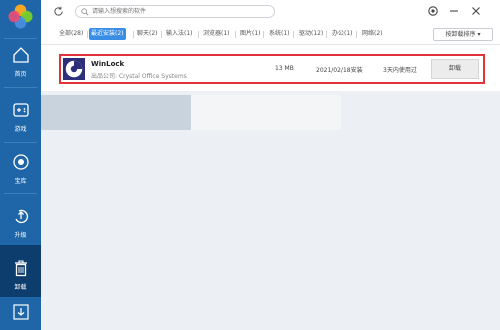 The height and width of the screenshot is (330, 500). Describe the element at coordinates (339, 70) in the screenshot. I see `install-date: 2021/02/18安装` at that location.